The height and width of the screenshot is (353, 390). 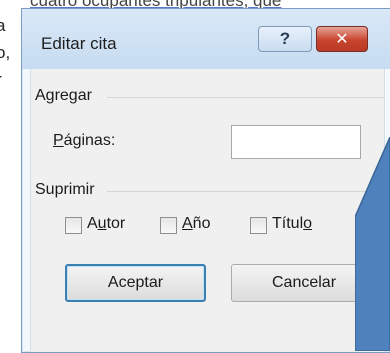 I want to click on agregar-group-label: Agregar, so click(x=63, y=95).